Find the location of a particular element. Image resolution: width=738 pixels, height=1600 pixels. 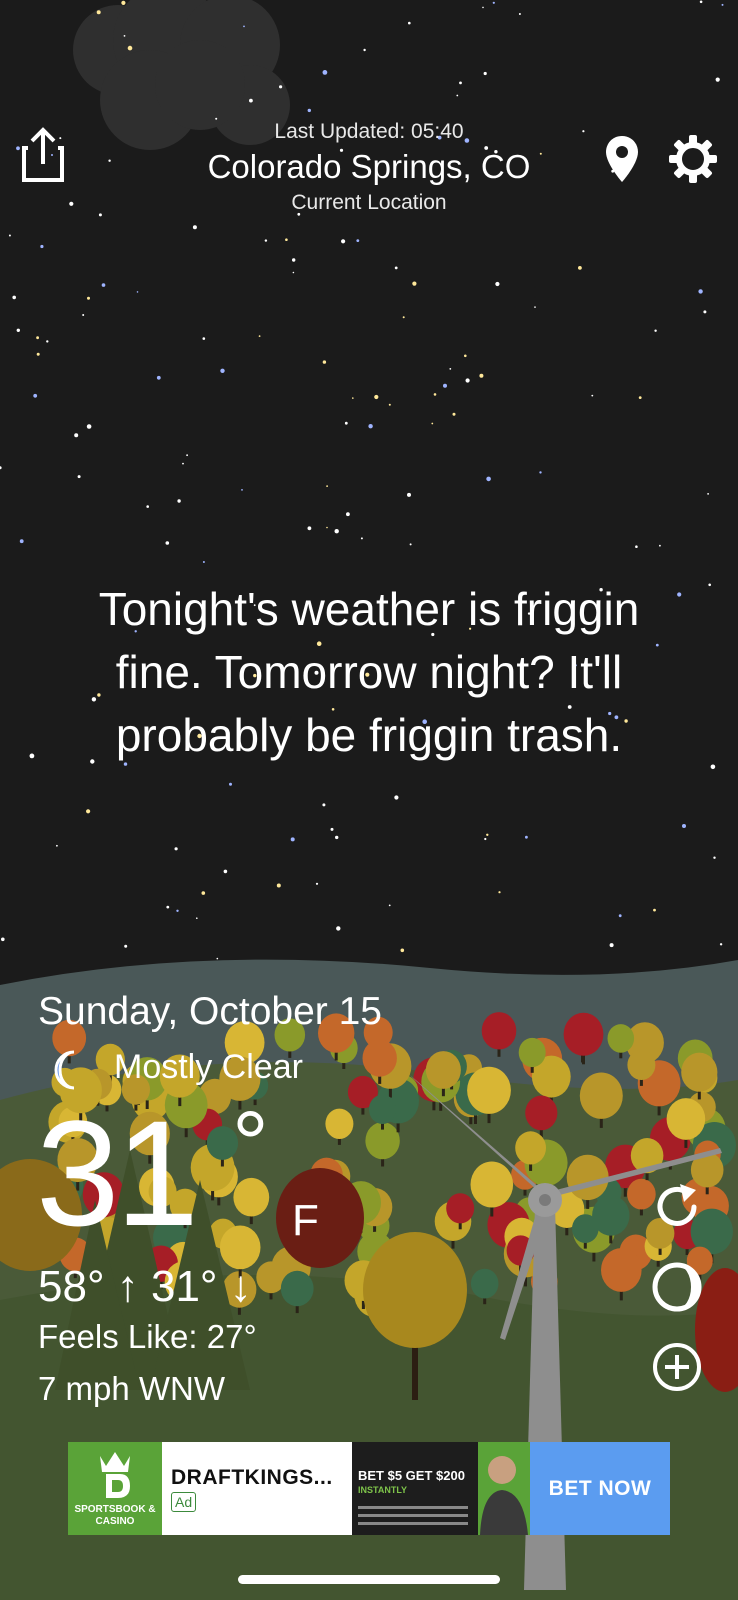

ad-logo: SPORTSBOOK & CASINO is located at coordinates (115, 1488).